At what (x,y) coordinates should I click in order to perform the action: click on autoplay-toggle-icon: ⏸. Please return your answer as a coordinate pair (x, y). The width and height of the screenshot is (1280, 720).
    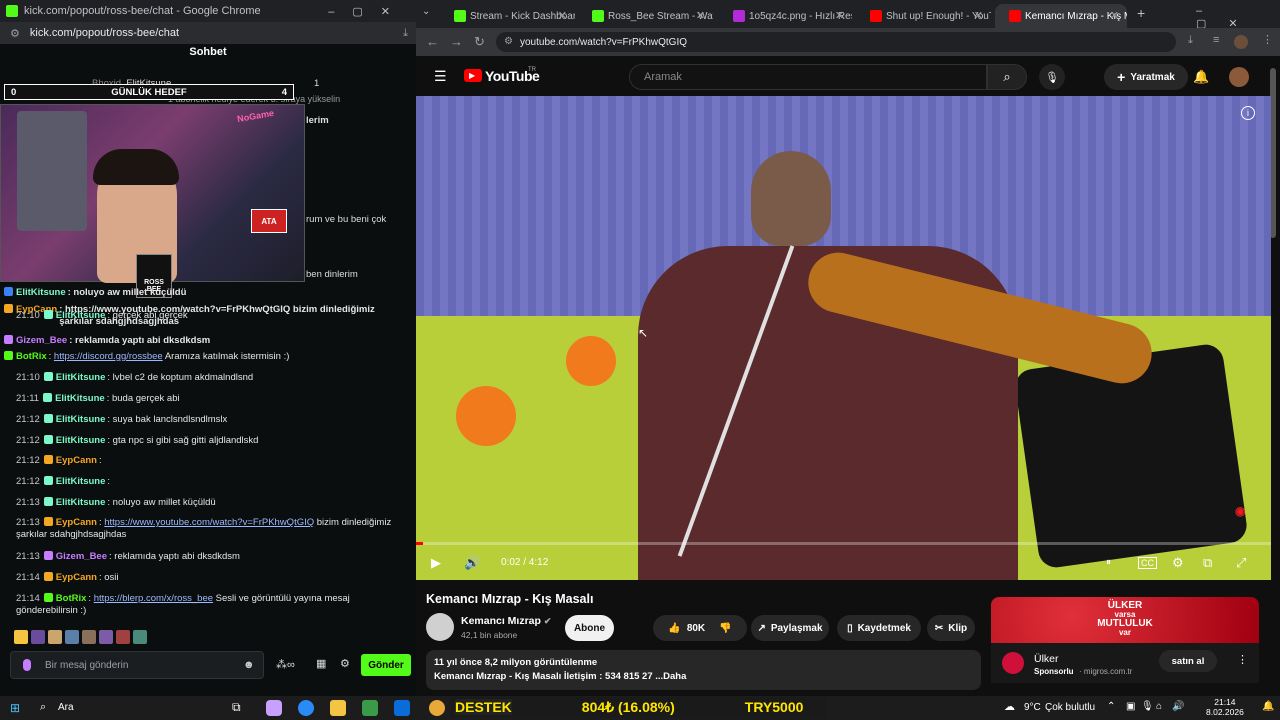
    Looking at the image, I should click on (1108, 562).